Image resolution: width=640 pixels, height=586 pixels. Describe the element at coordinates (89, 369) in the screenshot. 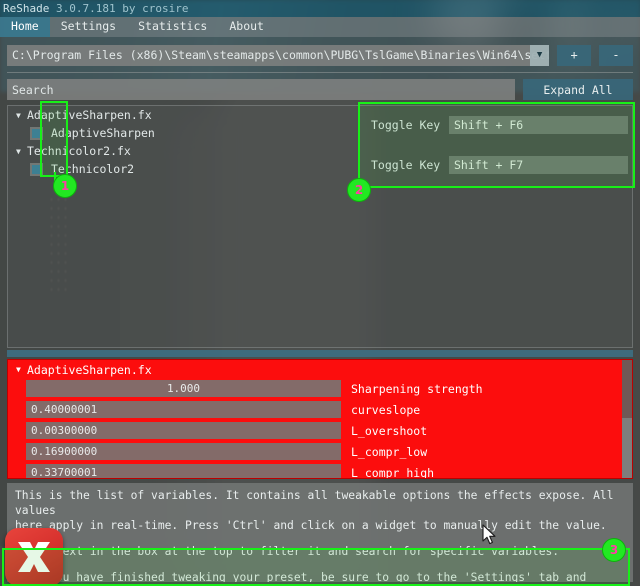

I see `variables-group-title: AdaptiveSharpen.fx` at that location.